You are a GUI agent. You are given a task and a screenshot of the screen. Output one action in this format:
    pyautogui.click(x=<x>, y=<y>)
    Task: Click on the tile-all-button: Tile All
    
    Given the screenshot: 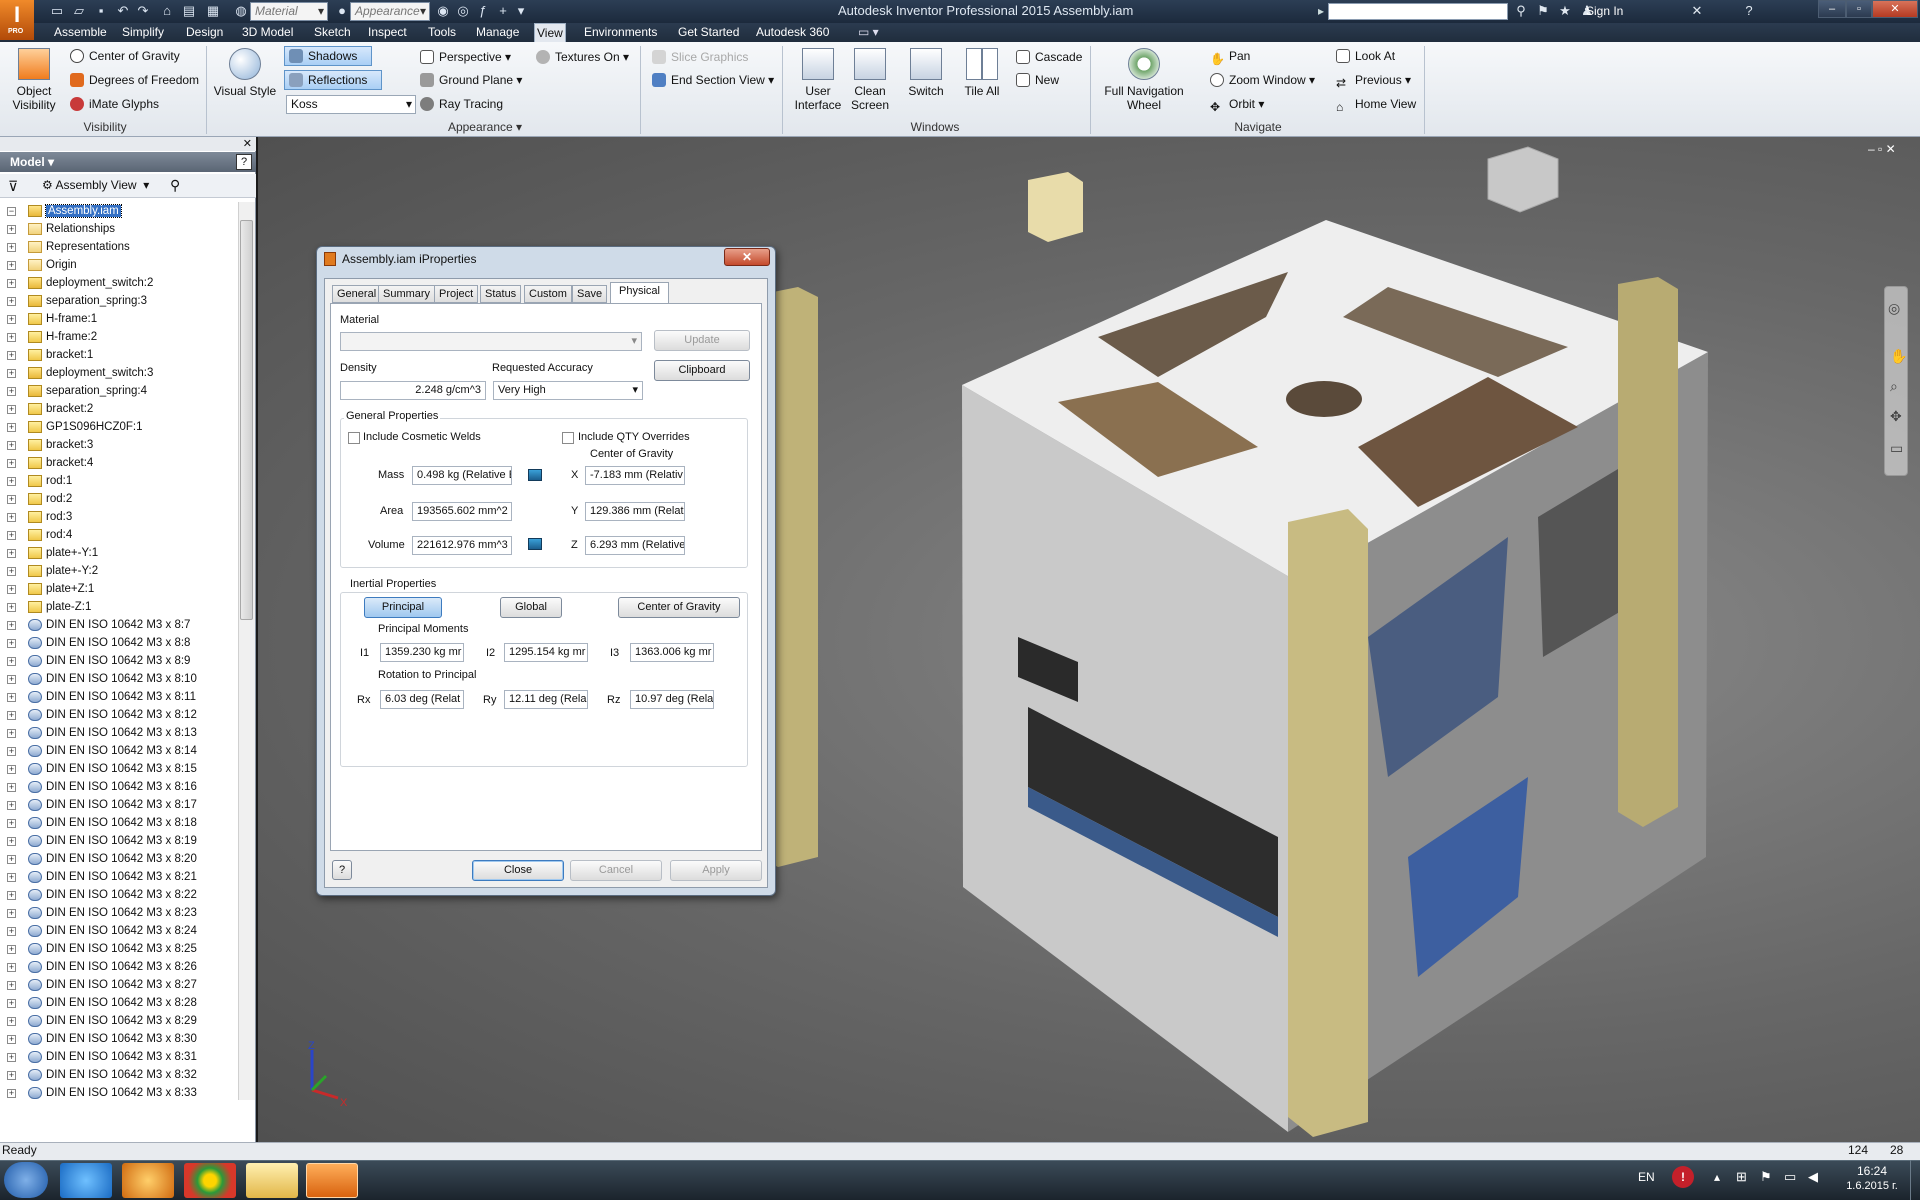 What is the action you would take?
    pyautogui.click(x=982, y=73)
    